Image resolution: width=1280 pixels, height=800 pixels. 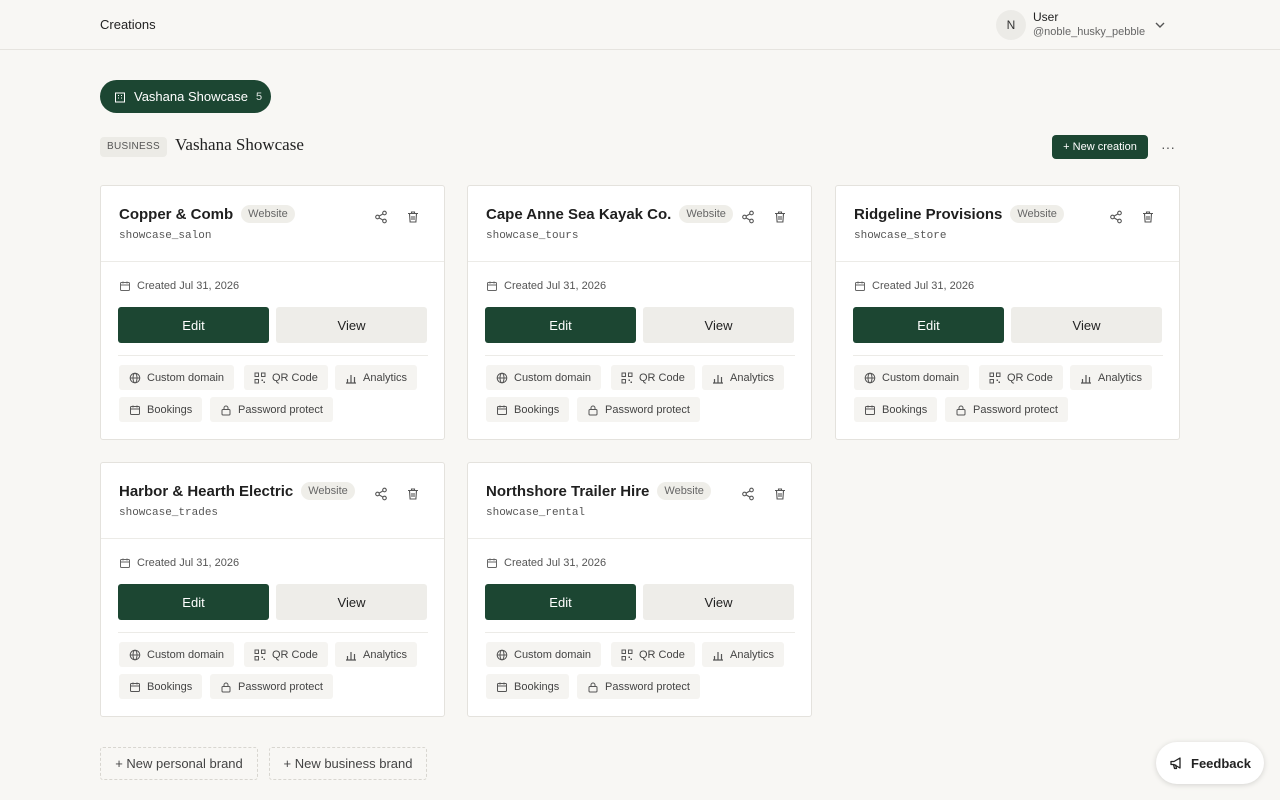 I want to click on brand-tab-vashana-showcase: Vashana Showcase 5, so click(x=185, y=96).